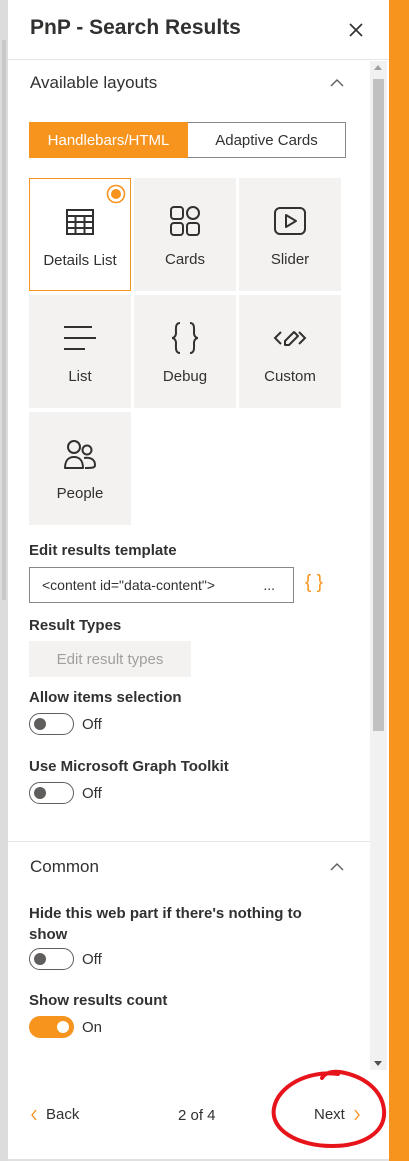  I want to click on tile-label: Slider, so click(290, 259).